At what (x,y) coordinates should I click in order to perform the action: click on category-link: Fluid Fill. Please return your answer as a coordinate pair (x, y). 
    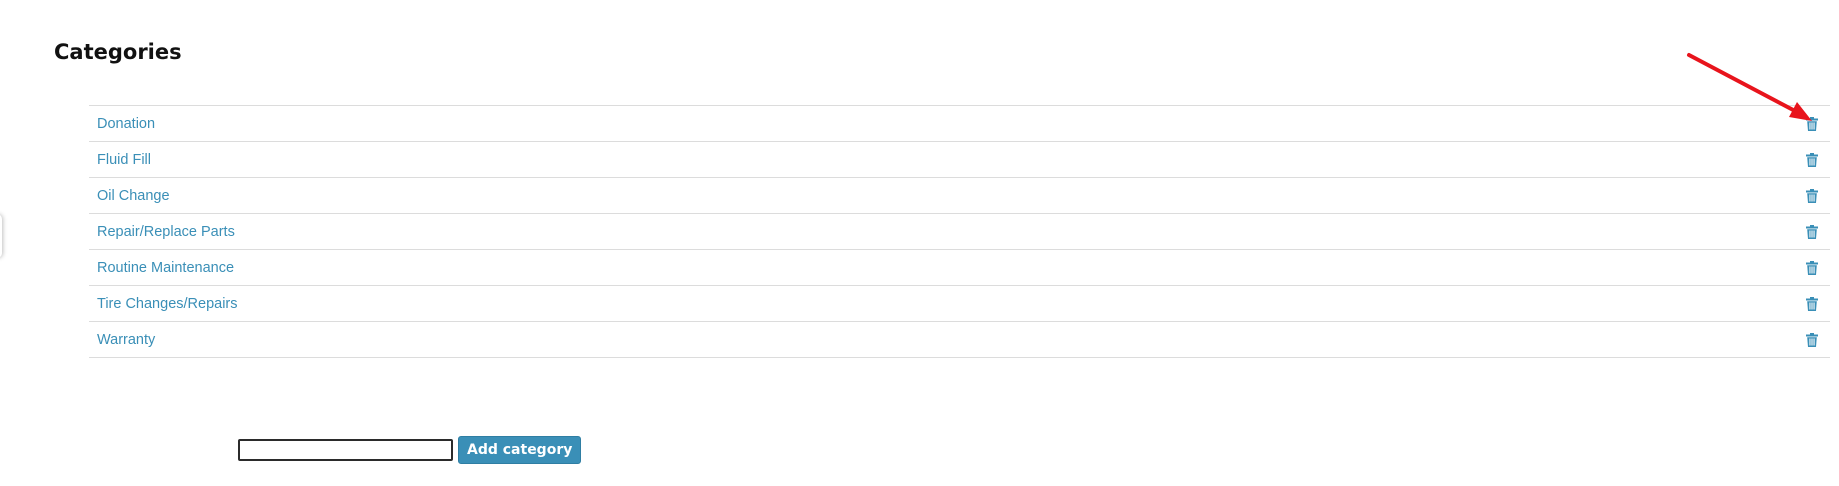
    Looking at the image, I should click on (124, 160).